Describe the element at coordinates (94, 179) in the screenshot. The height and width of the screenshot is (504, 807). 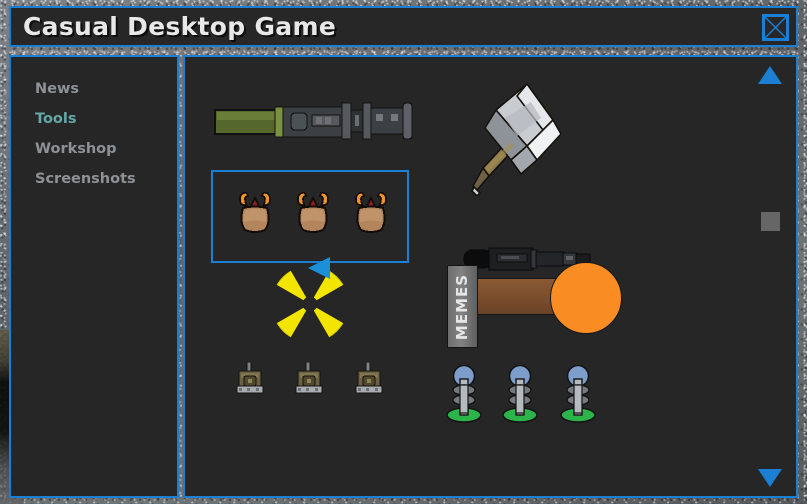
I see `sidebar-item-screenshots: Screenshots` at that location.